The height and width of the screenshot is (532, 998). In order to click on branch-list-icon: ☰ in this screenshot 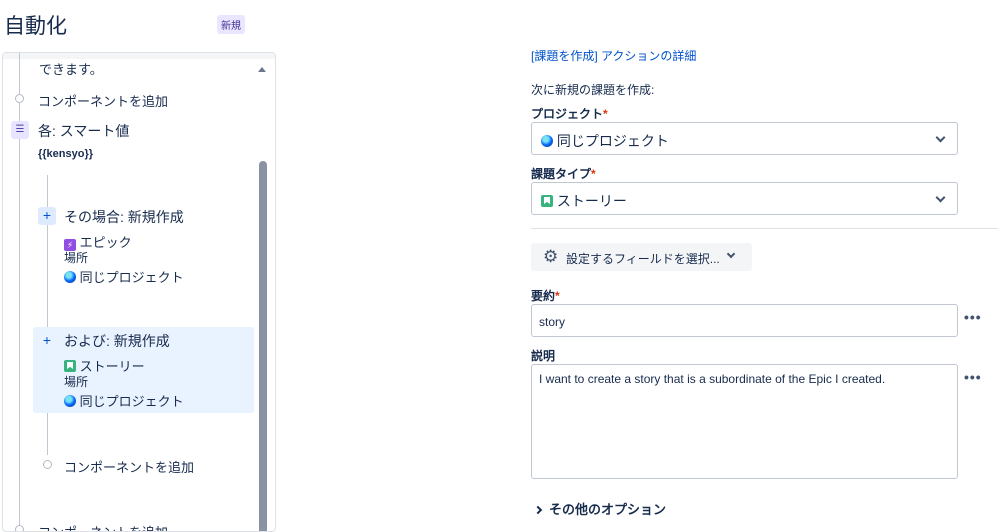, I will do `click(20, 130)`.